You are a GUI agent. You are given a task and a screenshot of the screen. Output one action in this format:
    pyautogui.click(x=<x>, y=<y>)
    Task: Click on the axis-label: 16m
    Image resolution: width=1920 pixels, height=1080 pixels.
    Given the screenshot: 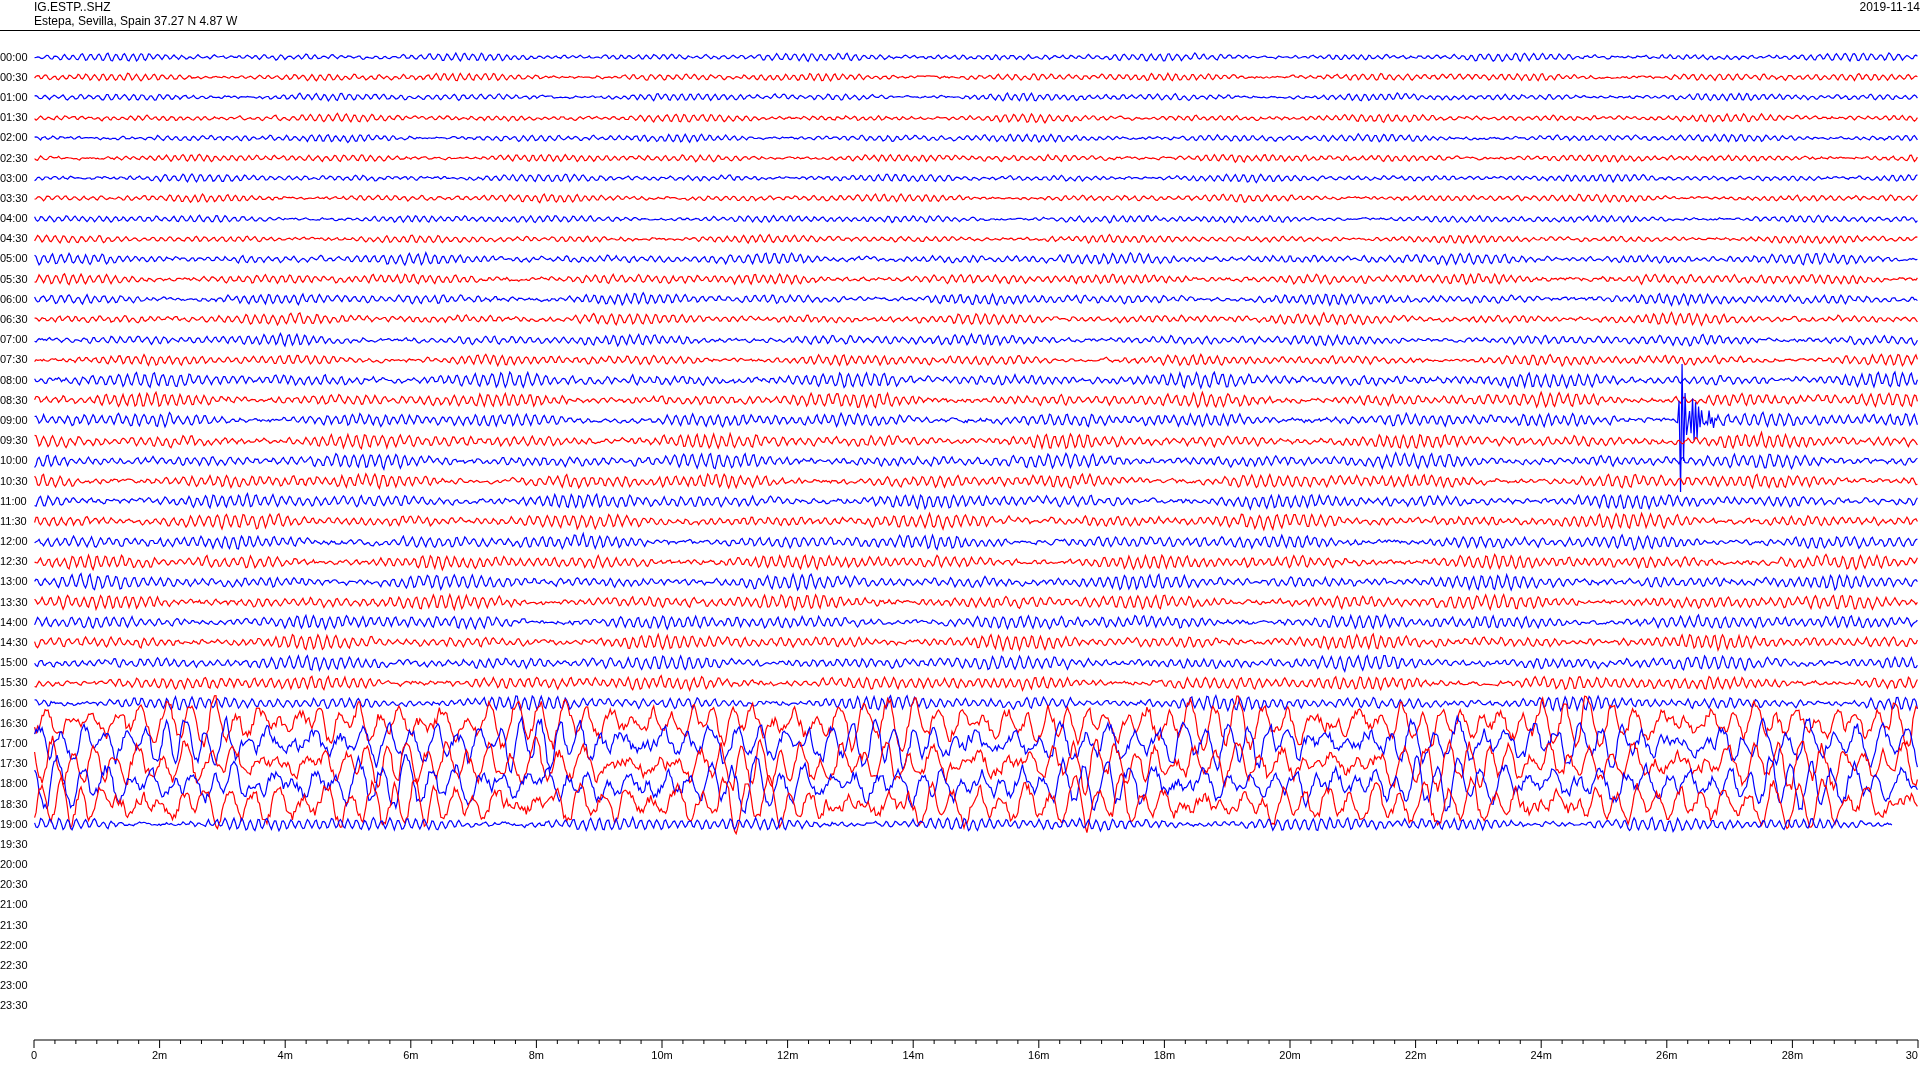 What is the action you would take?
    pyautogui.click(x=1039, y=1055)
    